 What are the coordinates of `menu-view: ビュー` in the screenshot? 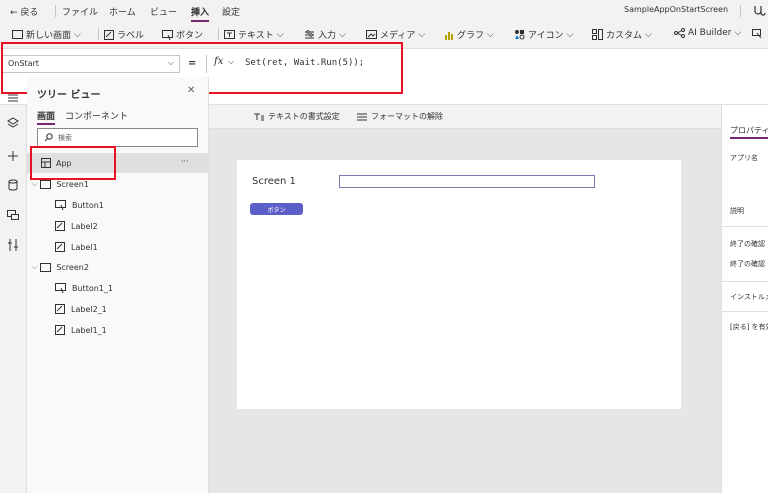 It's located at (163, 11).